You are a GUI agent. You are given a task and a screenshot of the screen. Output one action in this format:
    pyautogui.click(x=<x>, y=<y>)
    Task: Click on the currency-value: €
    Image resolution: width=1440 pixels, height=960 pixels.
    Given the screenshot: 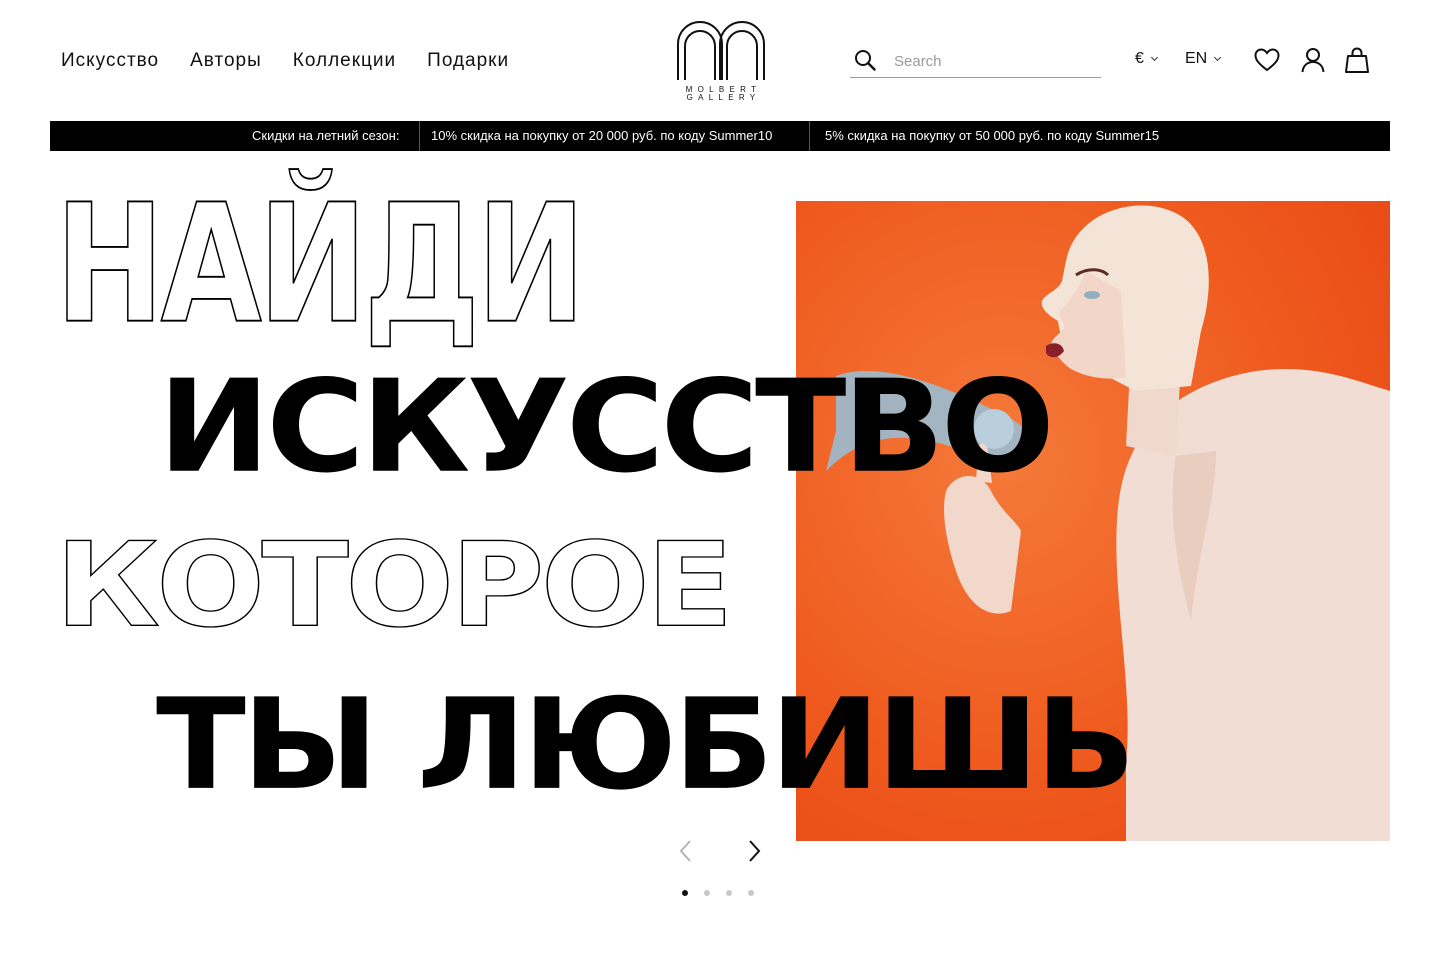 What is the action you would take?
    pyautogui.click(x=1139, y=58)
    